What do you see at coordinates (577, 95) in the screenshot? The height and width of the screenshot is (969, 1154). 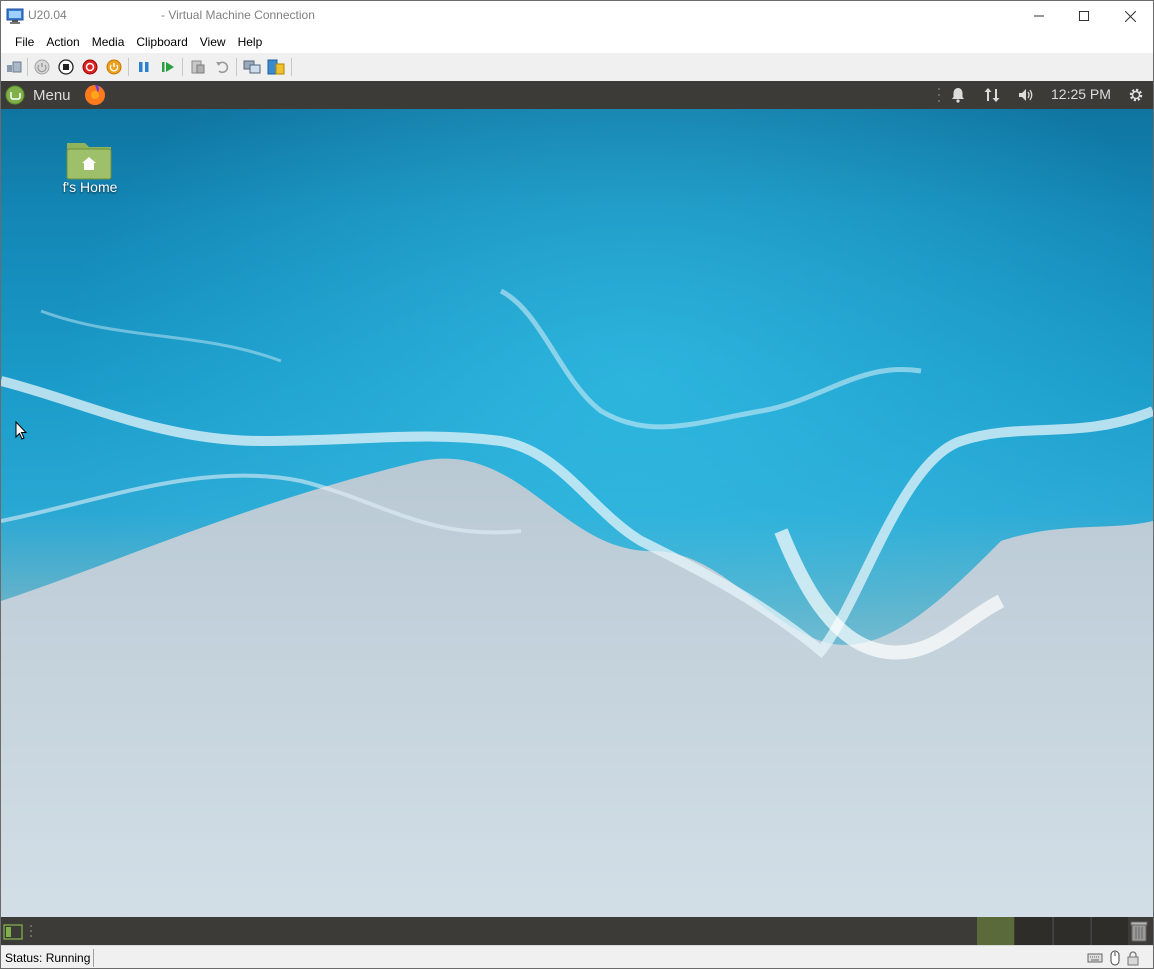 I see `top-panel: Menu 12:25 PM` at bounding box center [577, 95].